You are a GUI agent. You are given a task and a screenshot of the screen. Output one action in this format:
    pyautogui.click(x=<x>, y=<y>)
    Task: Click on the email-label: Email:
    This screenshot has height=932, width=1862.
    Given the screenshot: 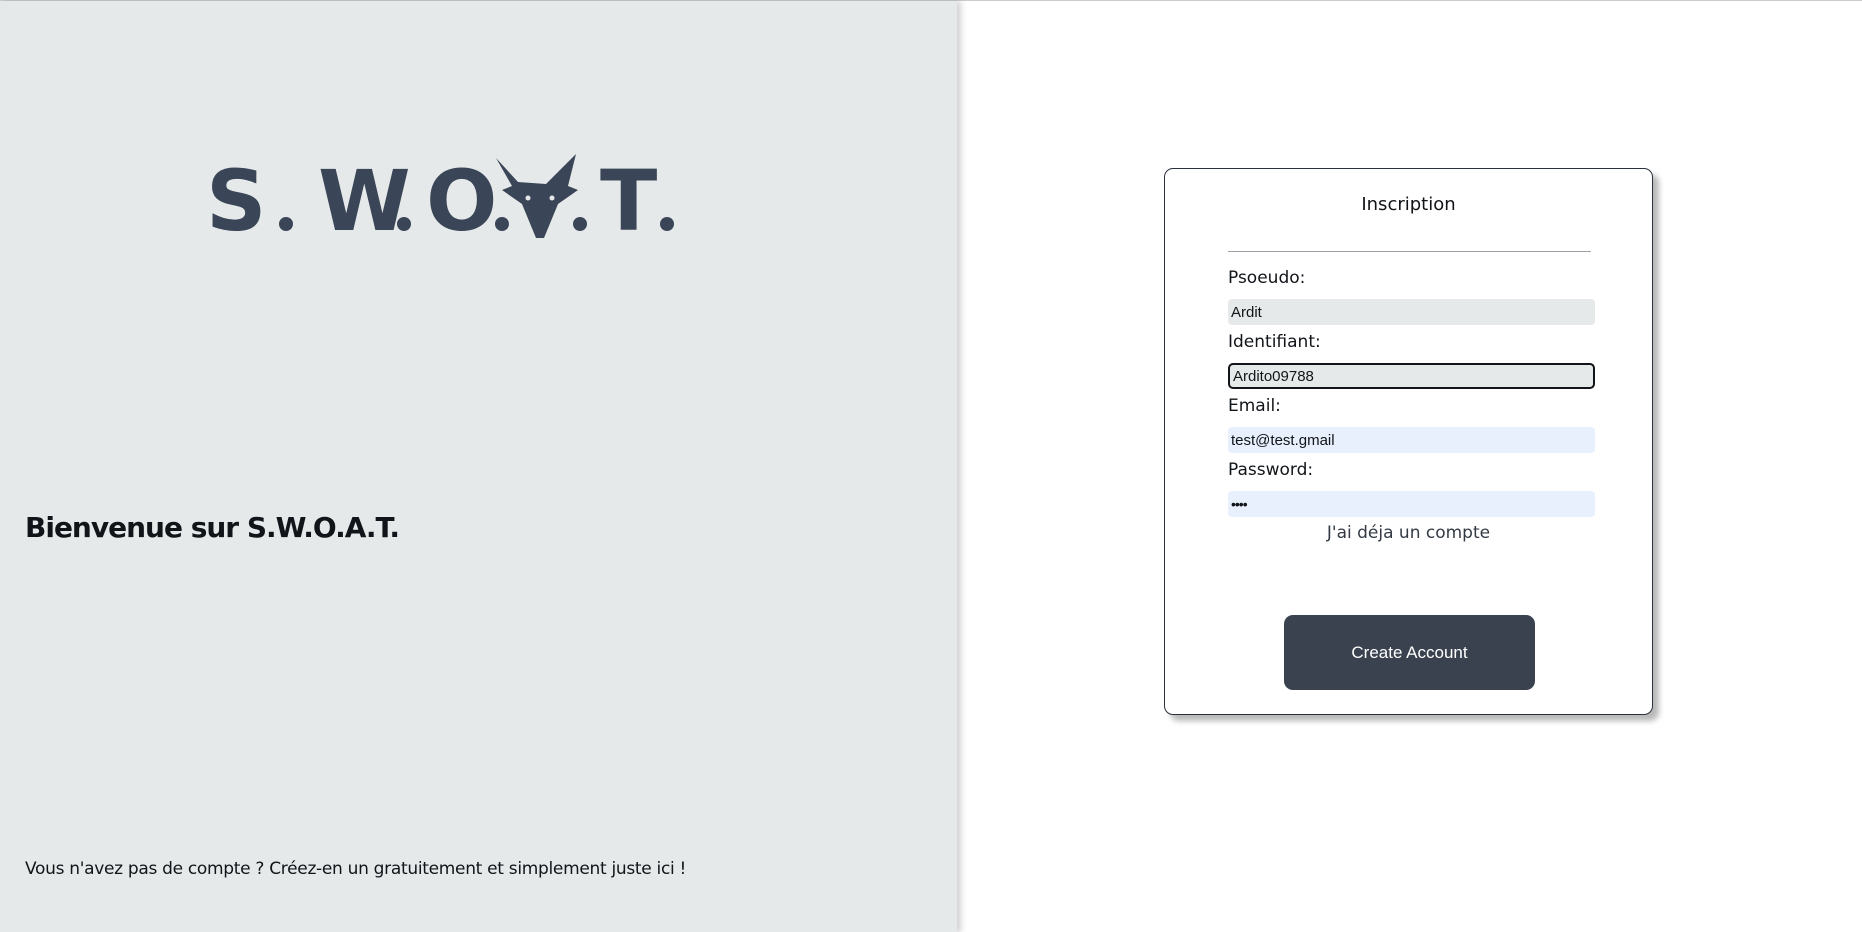 What is the action you would take?
    pyautogui.click(x=1254, y=406)
    